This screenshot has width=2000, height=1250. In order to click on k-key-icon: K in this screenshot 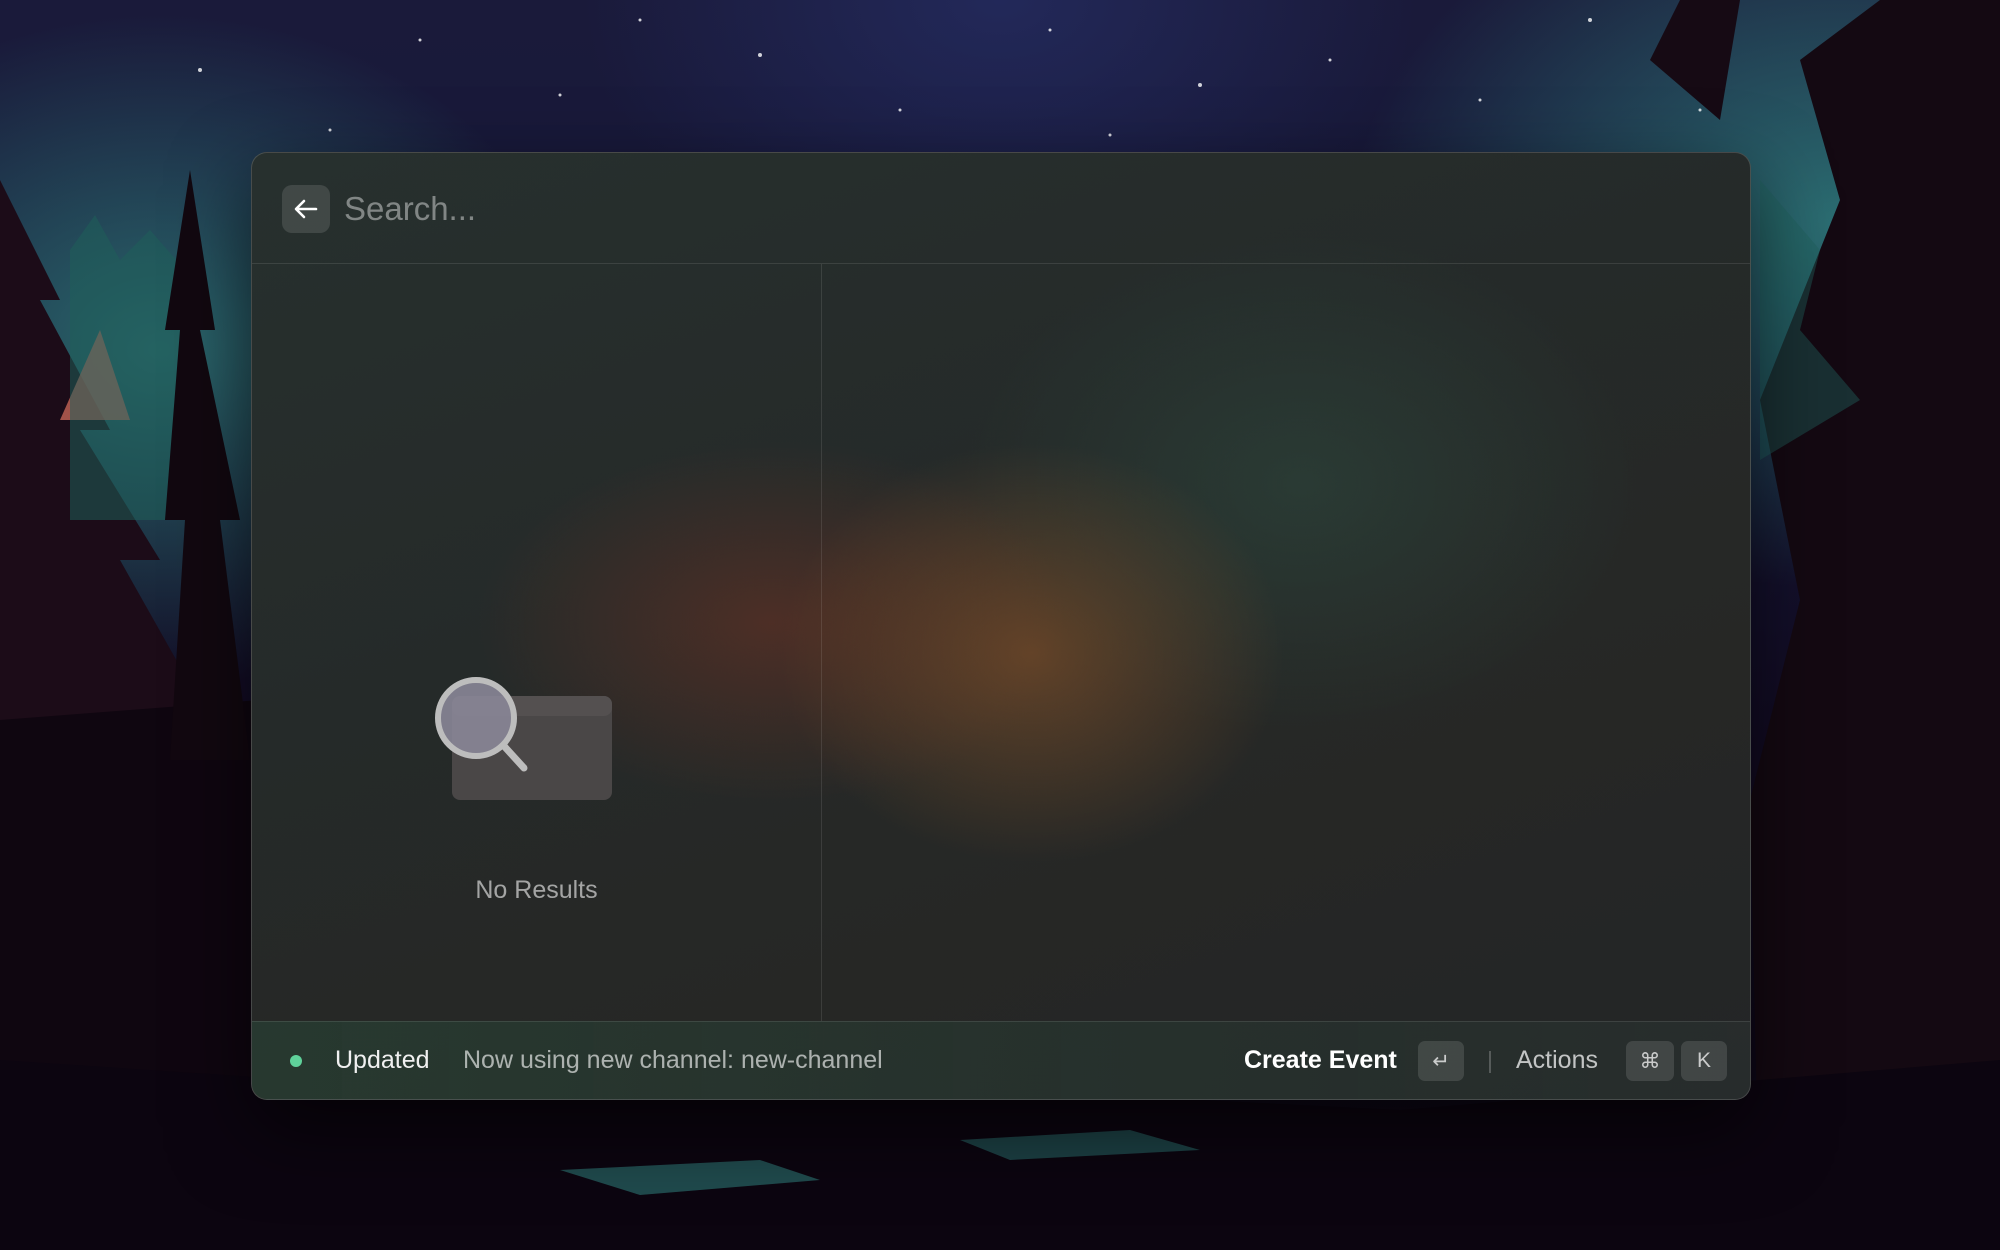, I will do `click(1704, 1061)`.